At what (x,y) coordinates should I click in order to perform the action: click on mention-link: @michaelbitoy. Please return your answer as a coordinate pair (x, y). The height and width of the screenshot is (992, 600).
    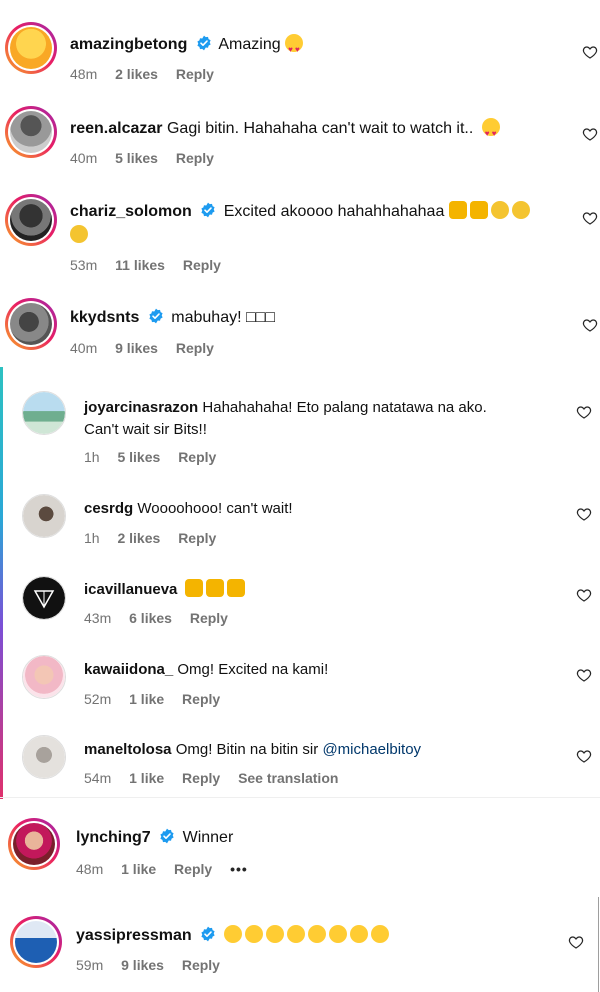
    Looking at the image, I should click on (371, 749).